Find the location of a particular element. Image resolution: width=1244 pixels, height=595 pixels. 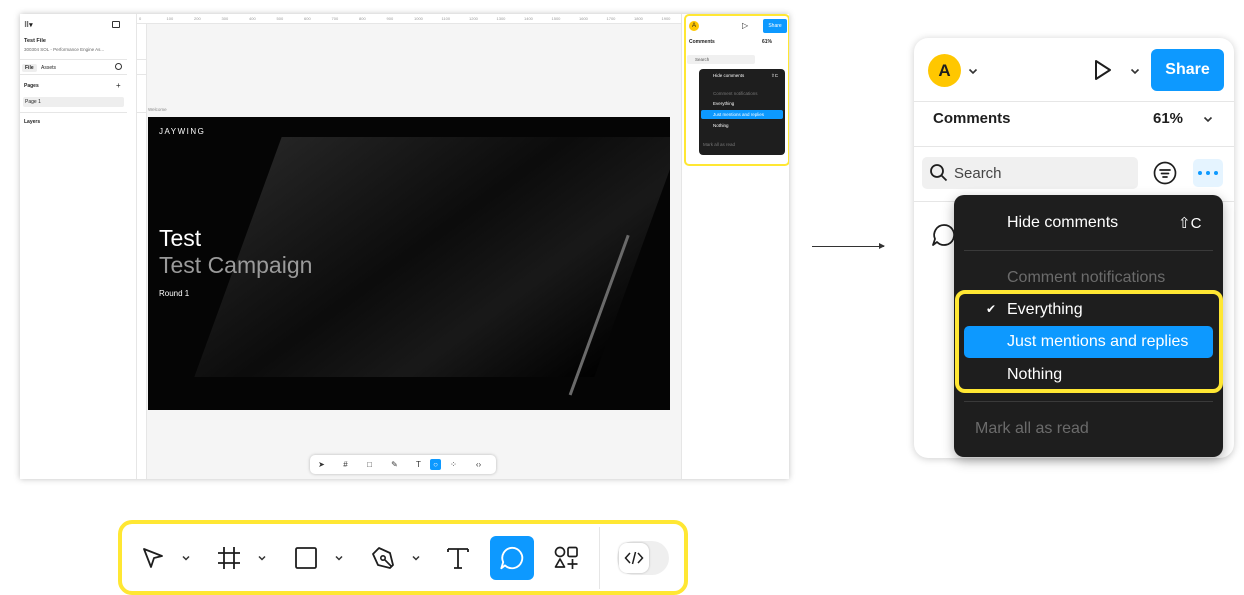

pages-heading: Pages is located at coordinates (31, 86).